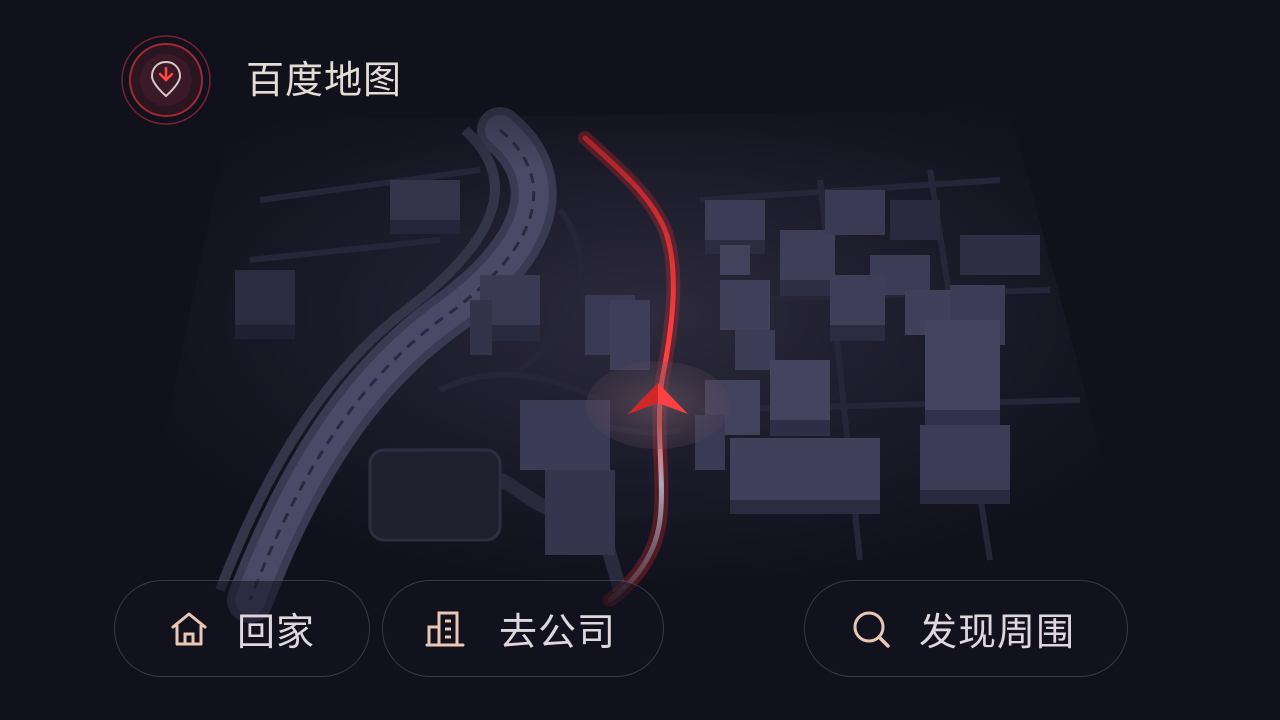 This screenshot has height=720, width=1280. I want to click on search-icon, so click(871, 629).